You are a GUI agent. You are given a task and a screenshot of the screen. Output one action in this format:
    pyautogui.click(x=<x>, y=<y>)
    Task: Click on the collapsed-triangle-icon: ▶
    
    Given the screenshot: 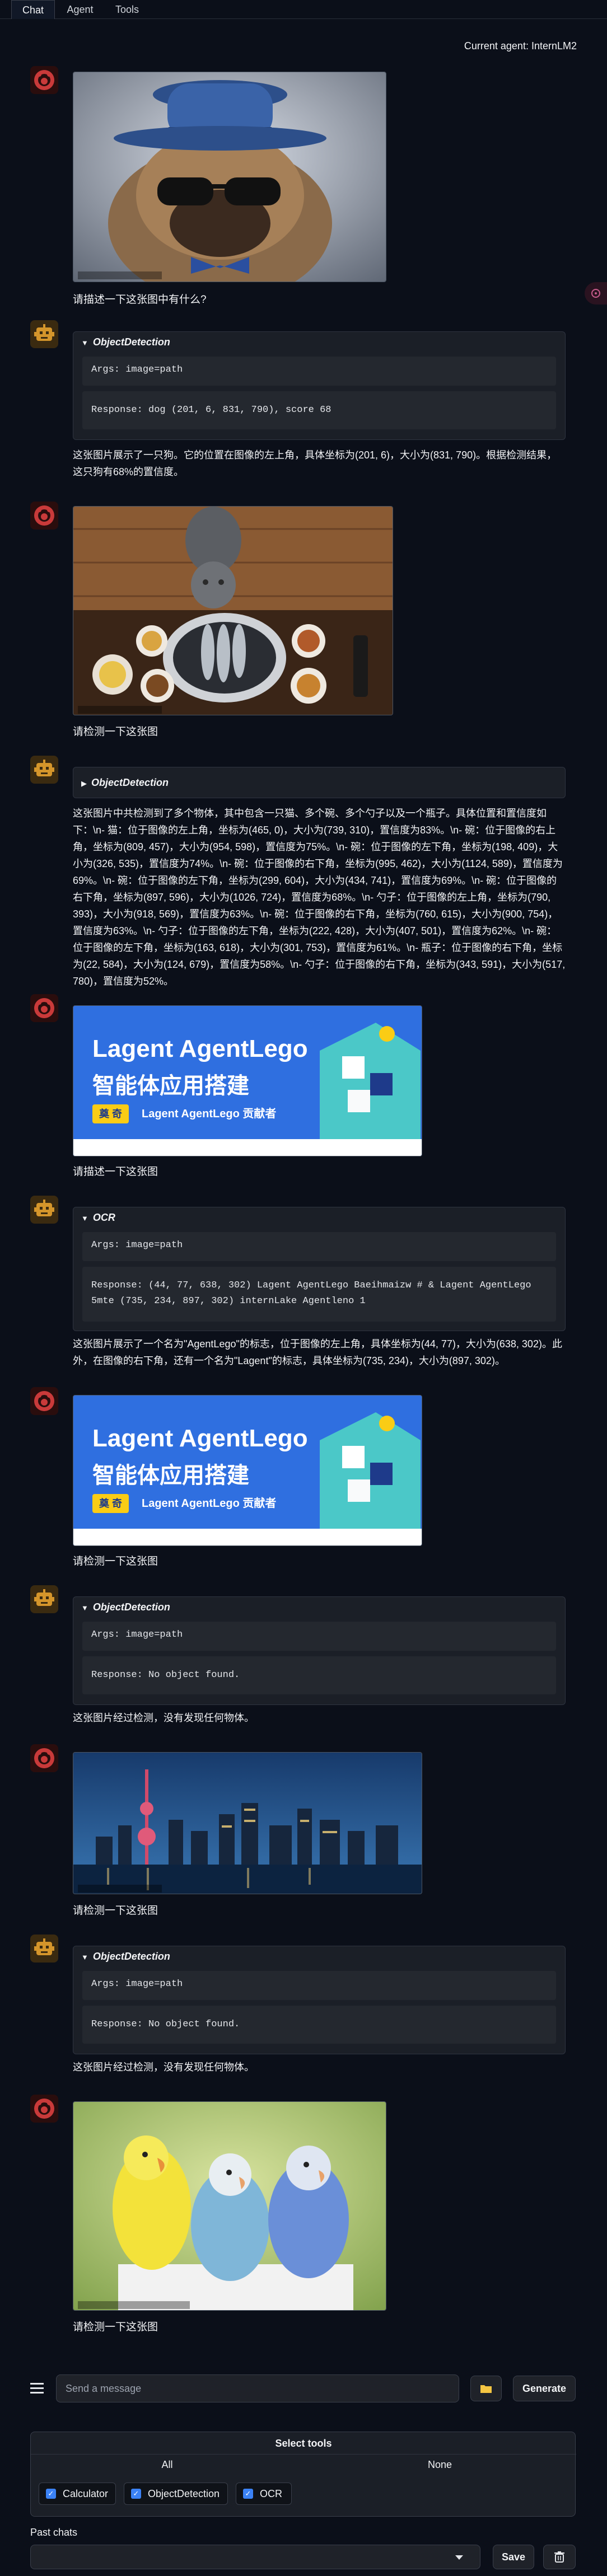 What is the action you would take?
    pyautogui.click(x=84, y=784)
    